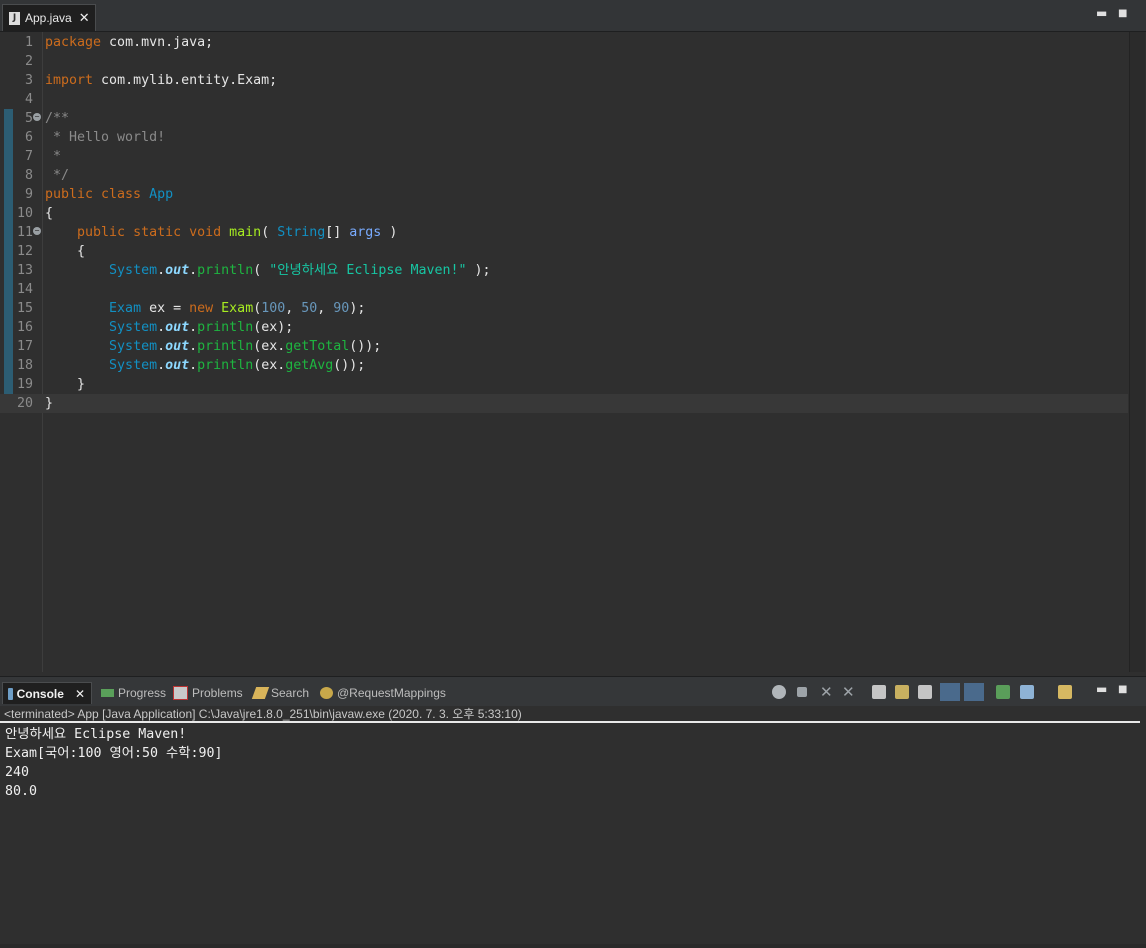  What do you see at coordinates (564, 308) in the screenshot?
I see `code-line: 15 Exam ex = new Exam(100, 50, 90);` at bounding box center [564, 308].